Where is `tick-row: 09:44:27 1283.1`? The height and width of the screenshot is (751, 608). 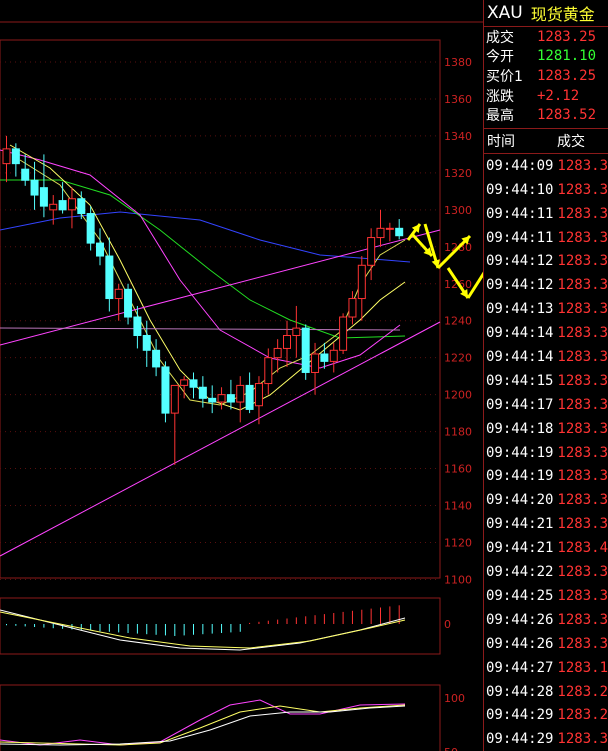 tick-row: 09:44:27 1283.1 is located at coordinates (546, 668).